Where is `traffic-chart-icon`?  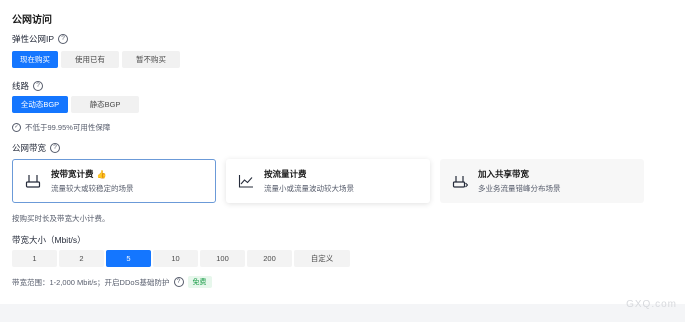
traffic-chart-icon is located at coordinates (245, 181).